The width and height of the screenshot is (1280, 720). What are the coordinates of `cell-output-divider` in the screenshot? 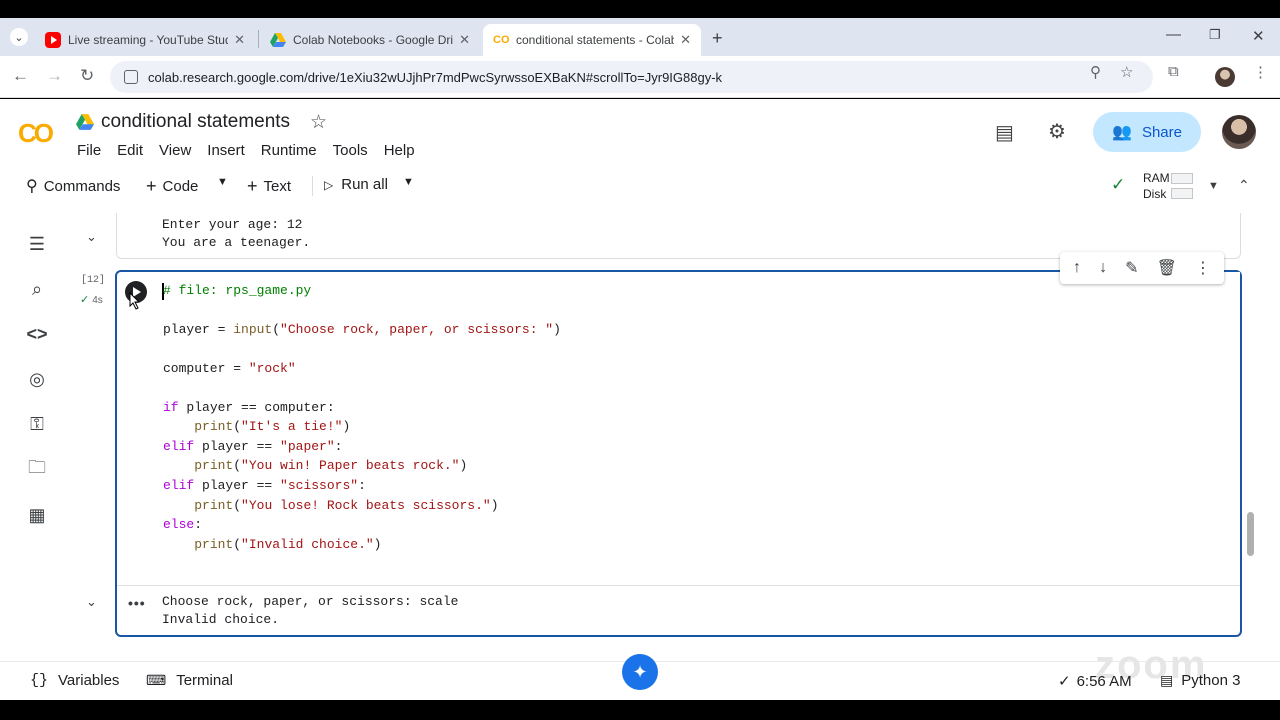 It's located at (678, 585).